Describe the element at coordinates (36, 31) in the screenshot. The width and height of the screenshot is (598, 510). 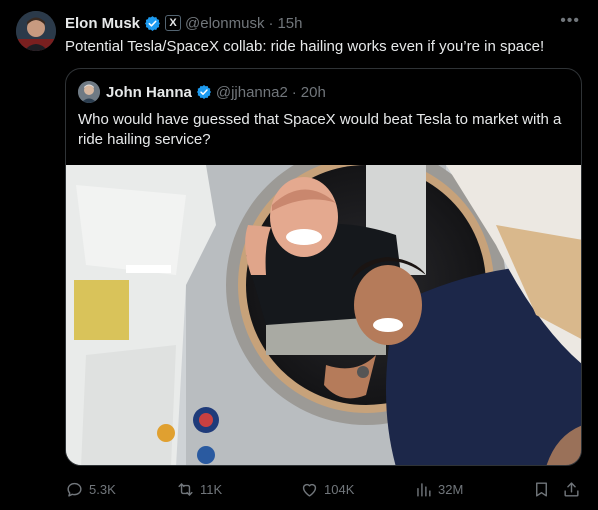
I see `author-avatar` at that location.